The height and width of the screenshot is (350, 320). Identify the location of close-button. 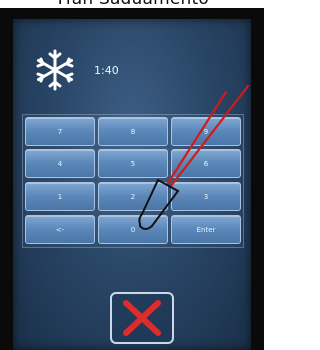
(142, 318).